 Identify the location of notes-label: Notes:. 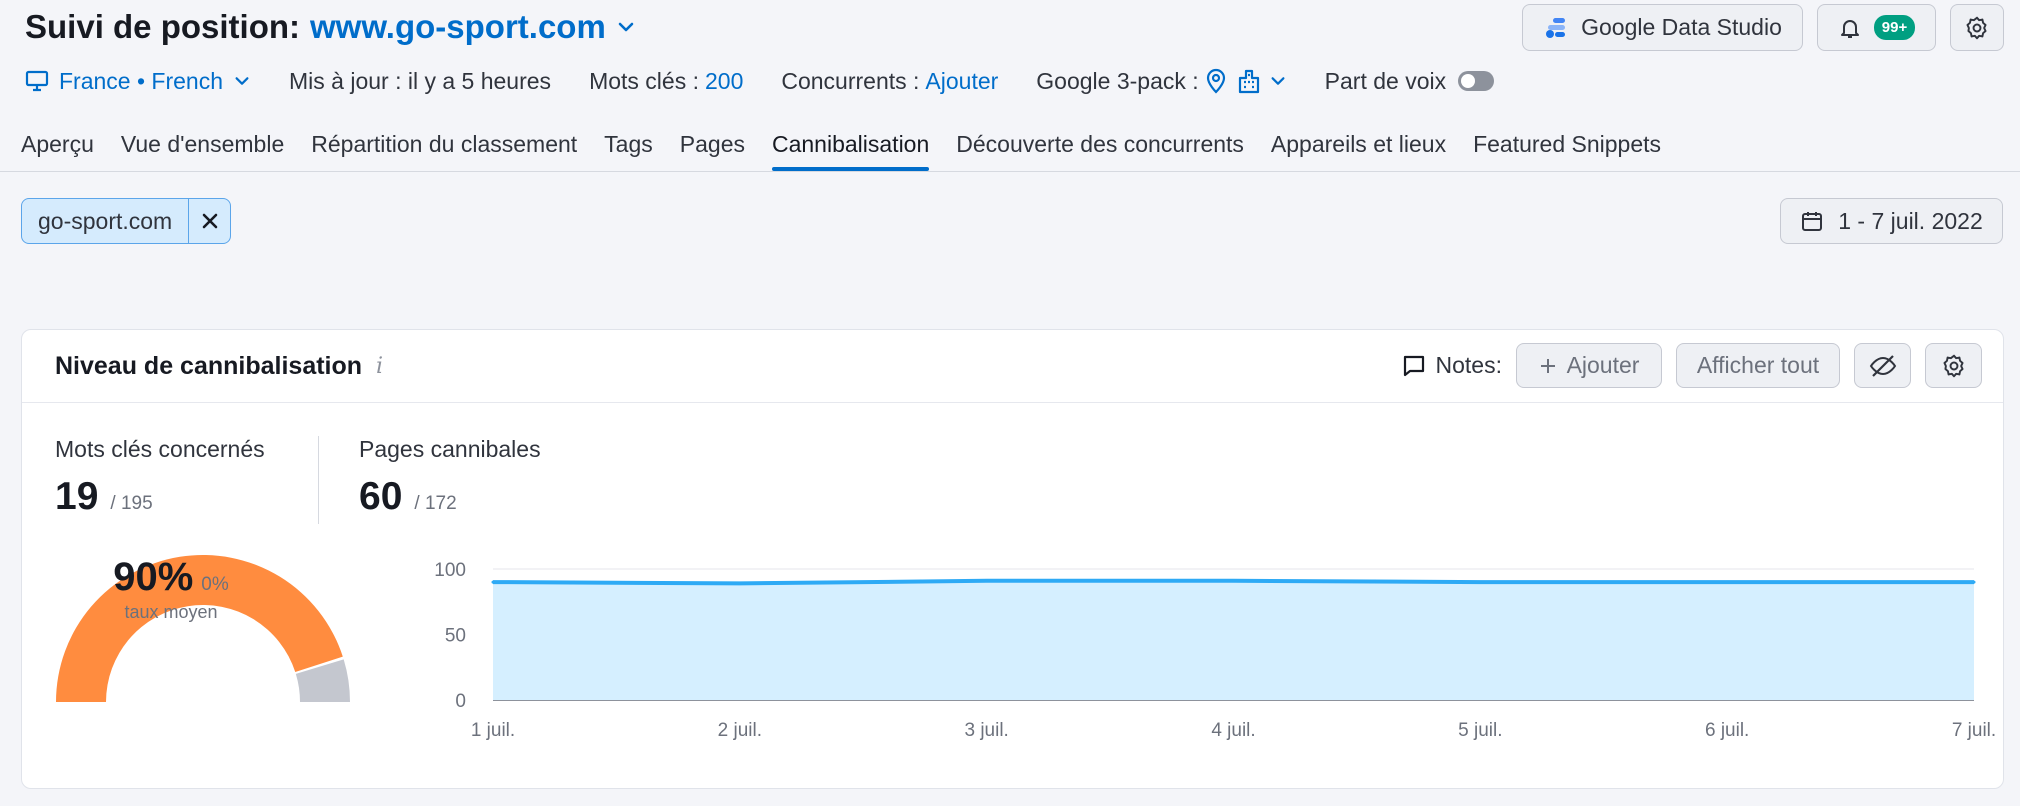
(1452, 365).